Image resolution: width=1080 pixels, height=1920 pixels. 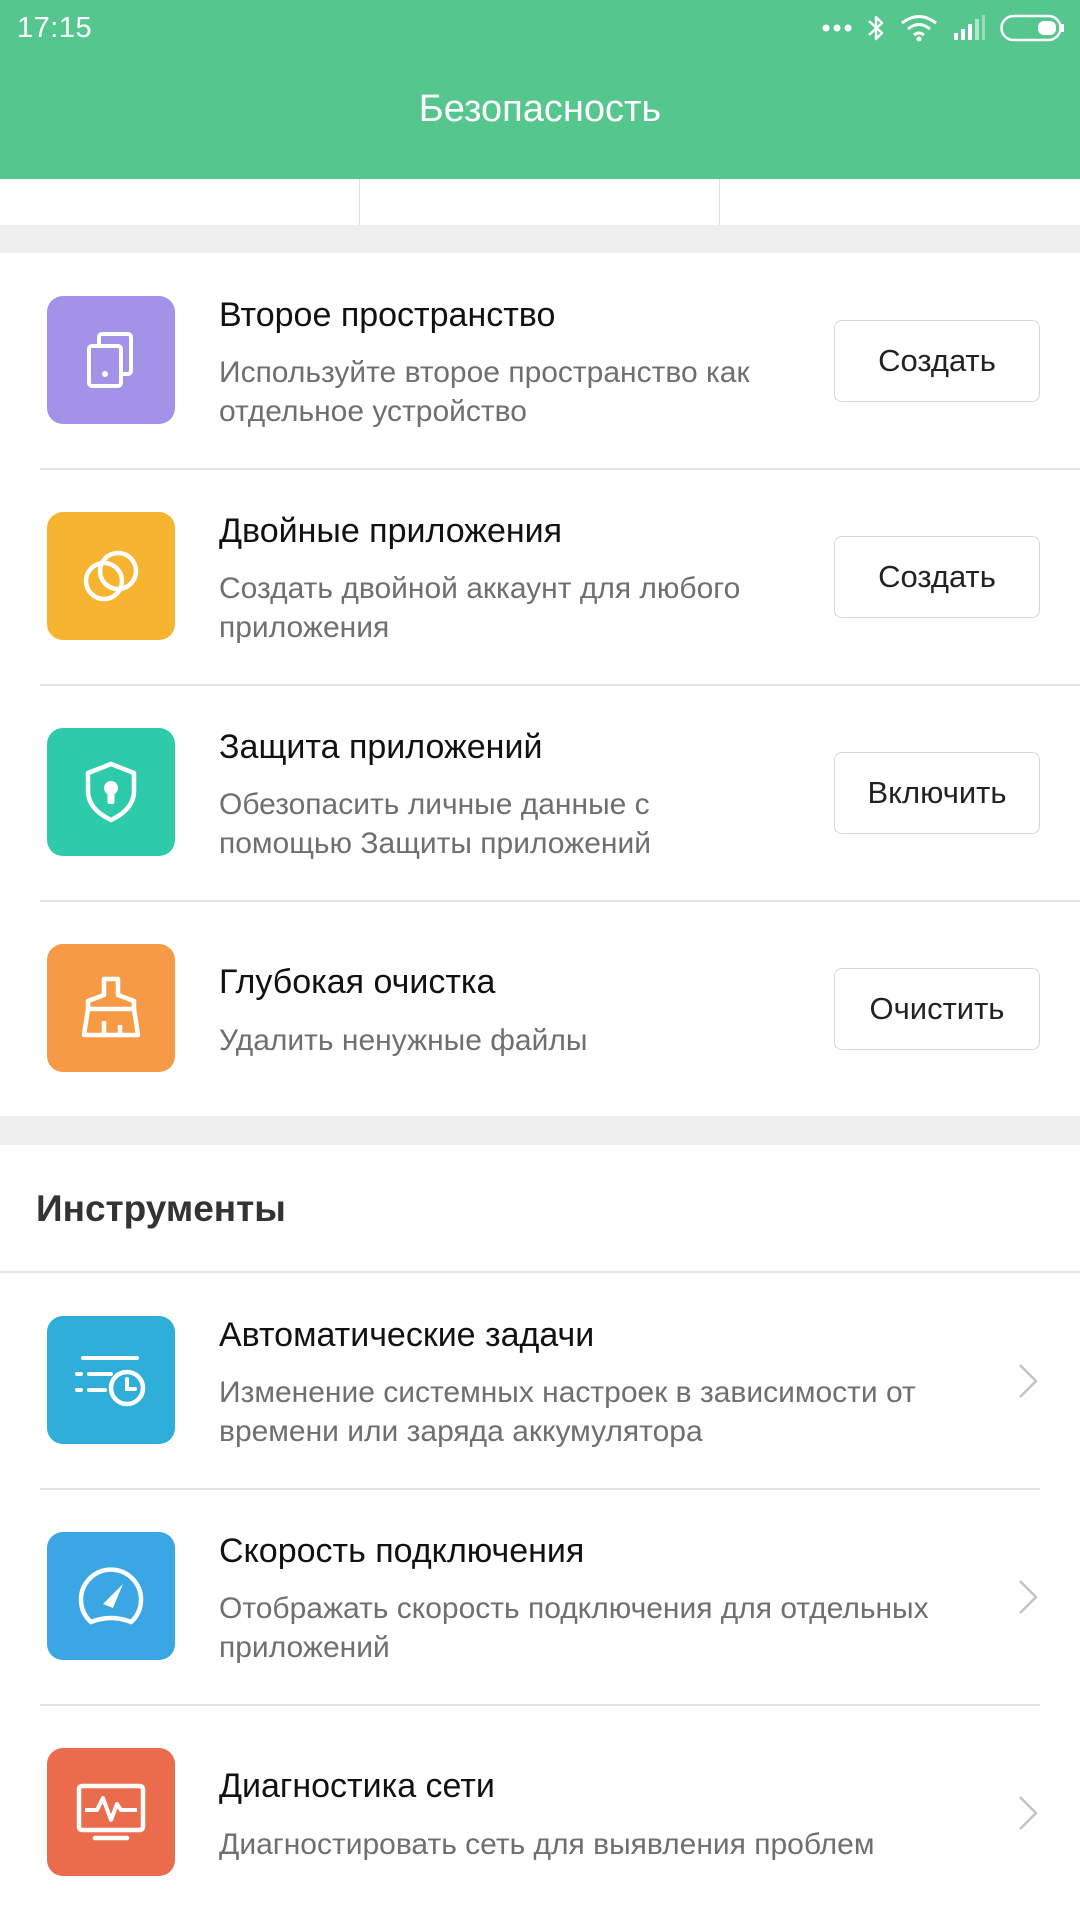 What do you see at coordinates (937, 793) in the screenshot?
I see `enable-app-lock-button: Включить` at bounding box center [937, 793].